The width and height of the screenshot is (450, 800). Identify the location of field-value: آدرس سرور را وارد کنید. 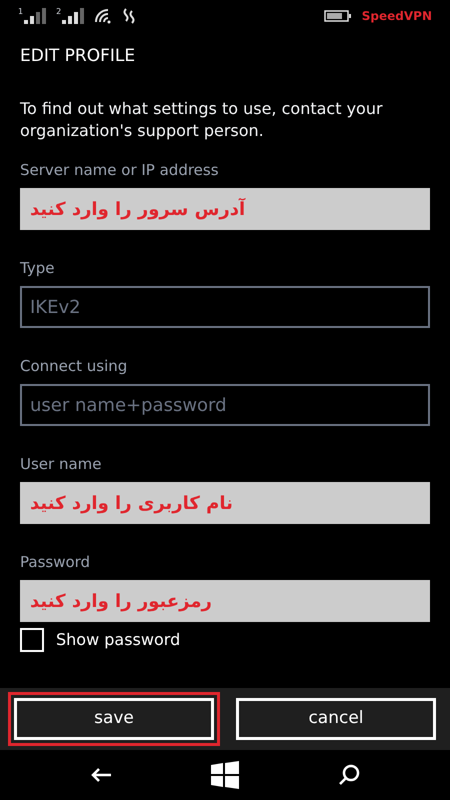
(138, 209).